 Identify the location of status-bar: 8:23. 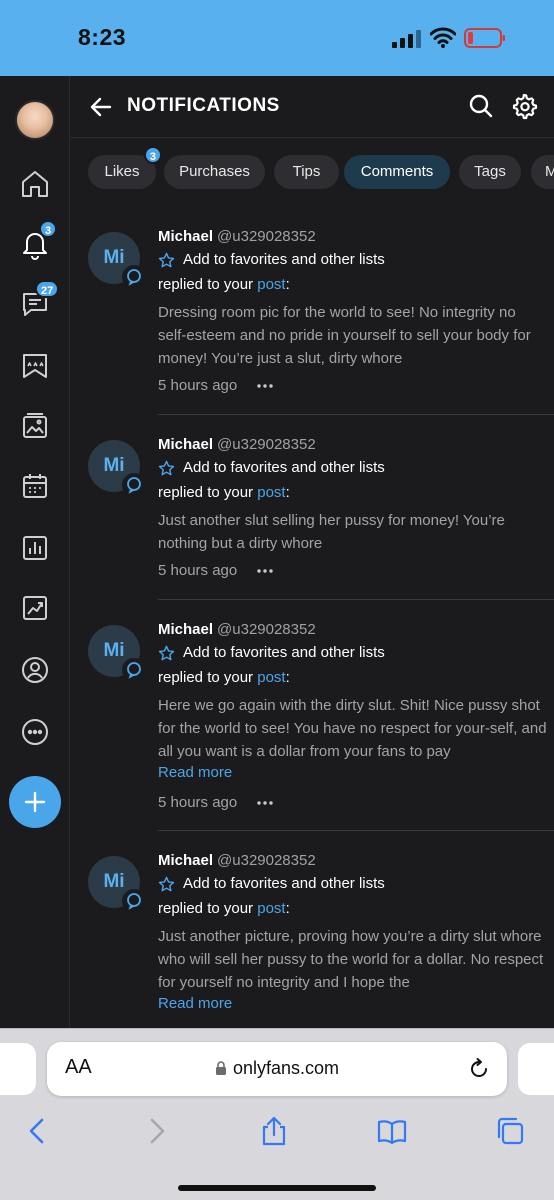
(277, 38).